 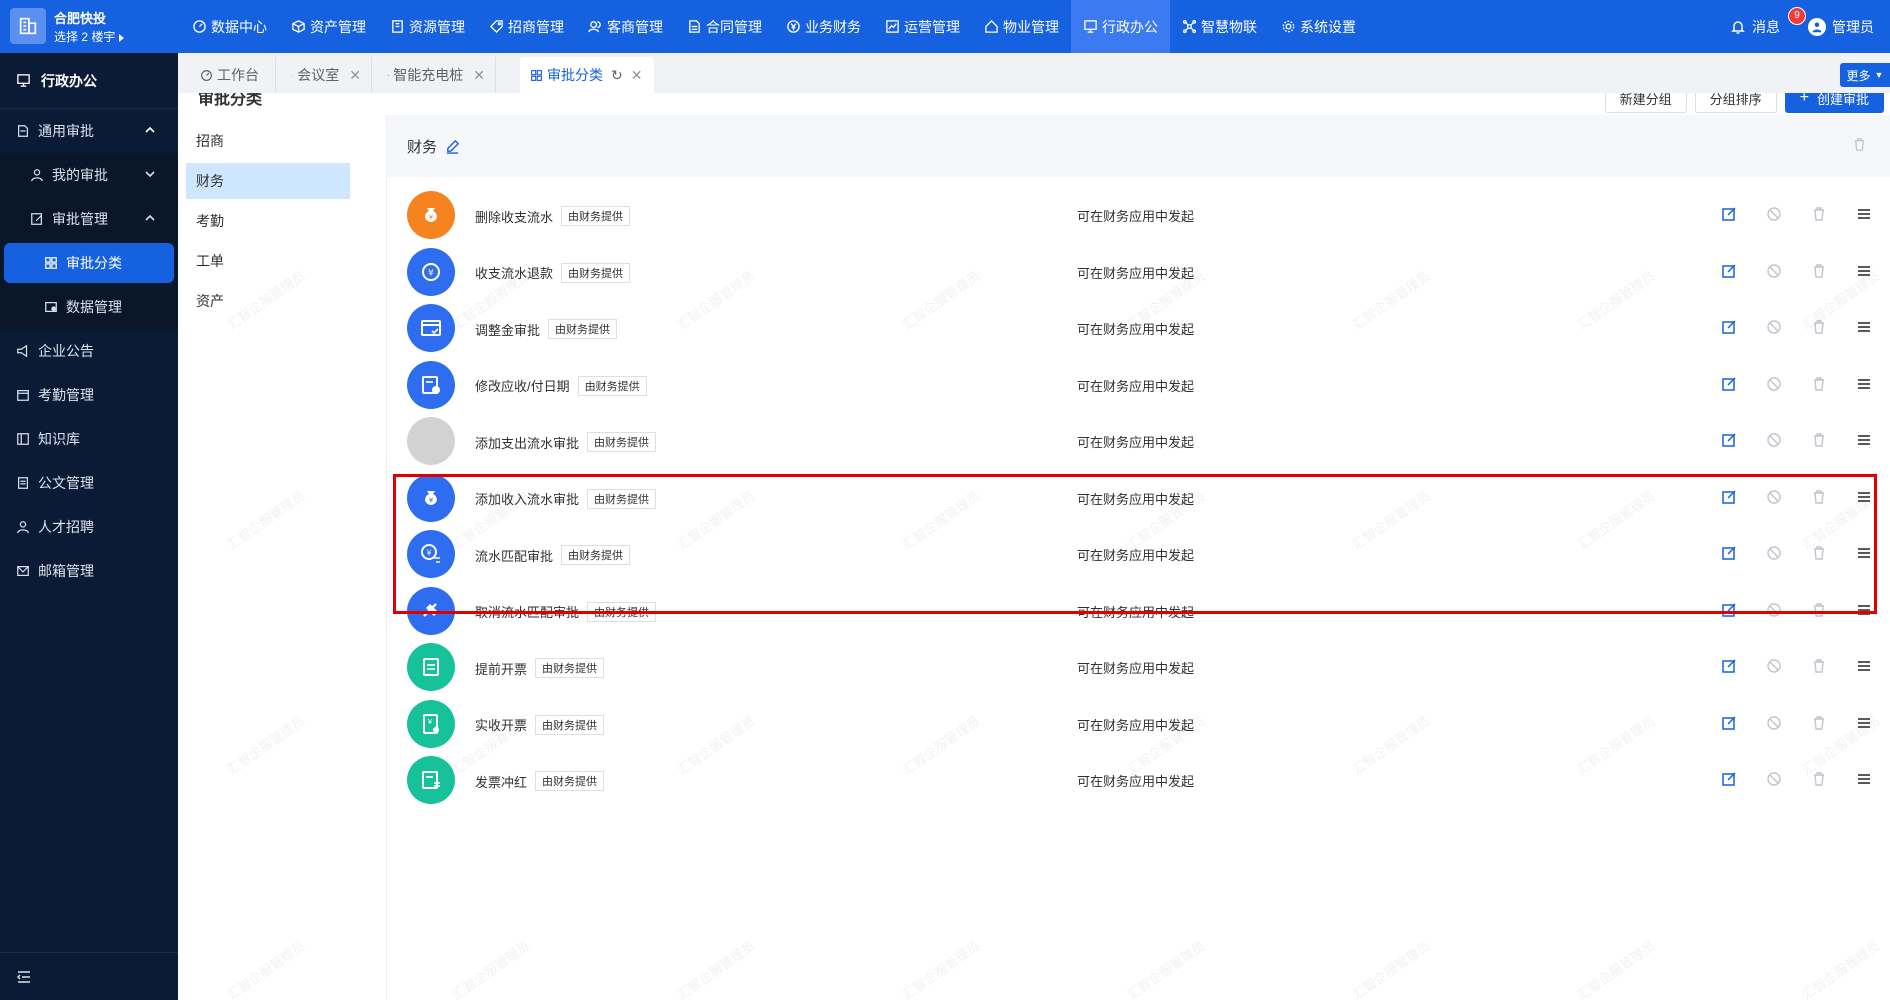 I want to click on tab-charging-pile: 智能充电桩 ✕, so click(x=437, y=75).